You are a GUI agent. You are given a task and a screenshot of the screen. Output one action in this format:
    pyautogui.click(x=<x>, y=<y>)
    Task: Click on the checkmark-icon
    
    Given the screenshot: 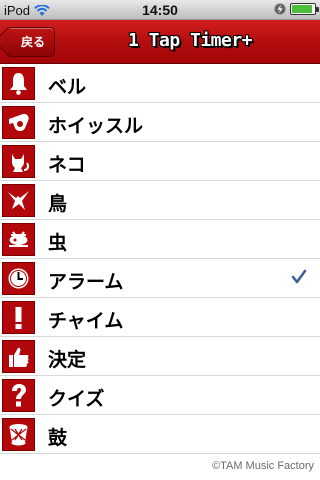 What is the action you would take?
    pyautogui.click(x=299, y=276)
    